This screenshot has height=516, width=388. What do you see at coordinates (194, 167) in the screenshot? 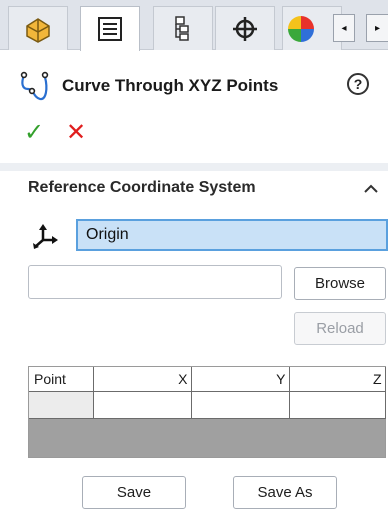
I see `section-divider` at bounding box center [194, 167].